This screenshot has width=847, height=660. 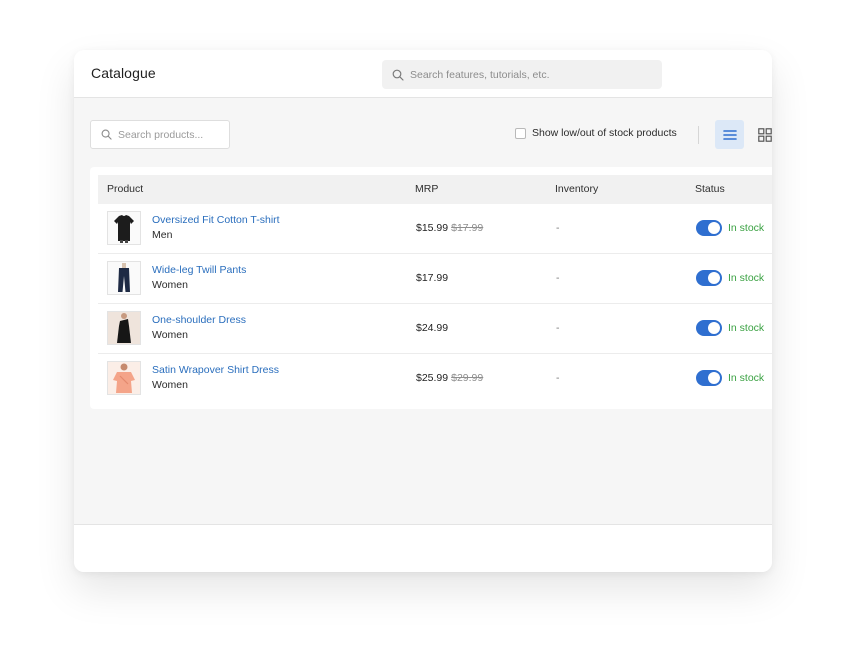 I want to click on tshirt-image-icon, so click(x=124, y=229).